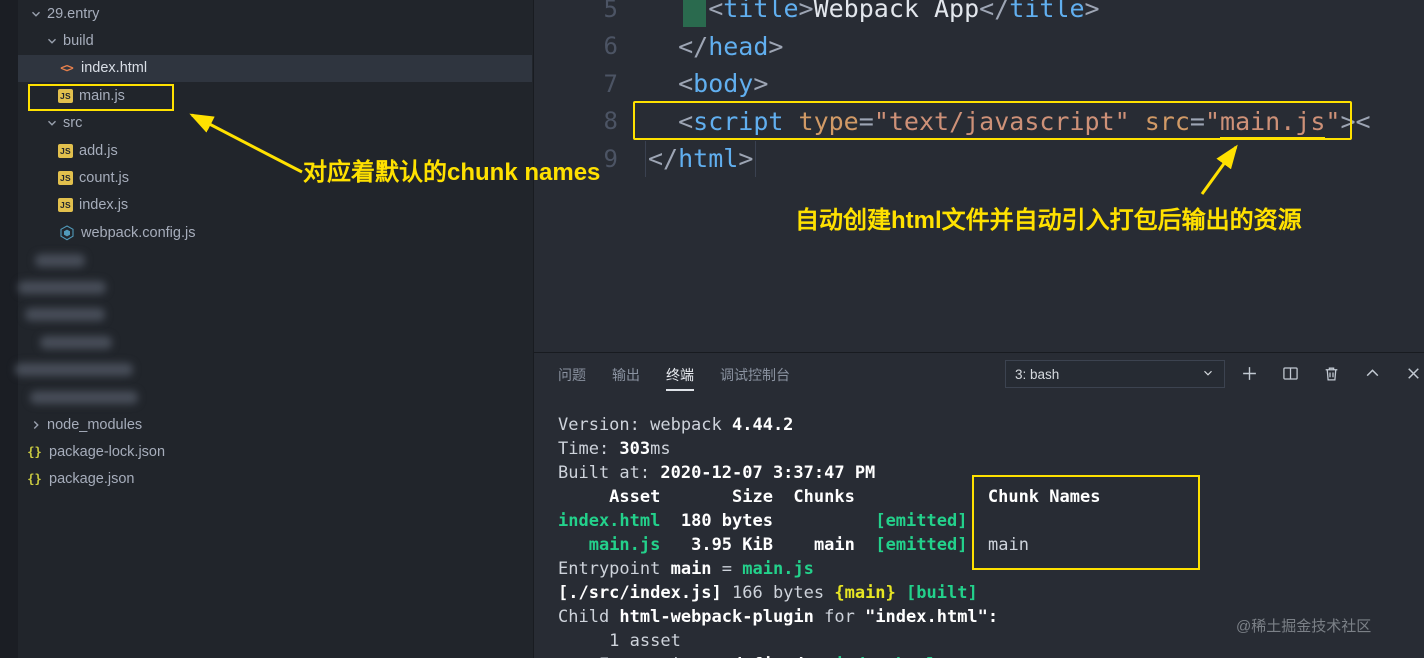  What do you see at coordinates (979, 47) in the screenshot?
I see `code-line-6: 6 </head>` at bounding box center [979, 47].